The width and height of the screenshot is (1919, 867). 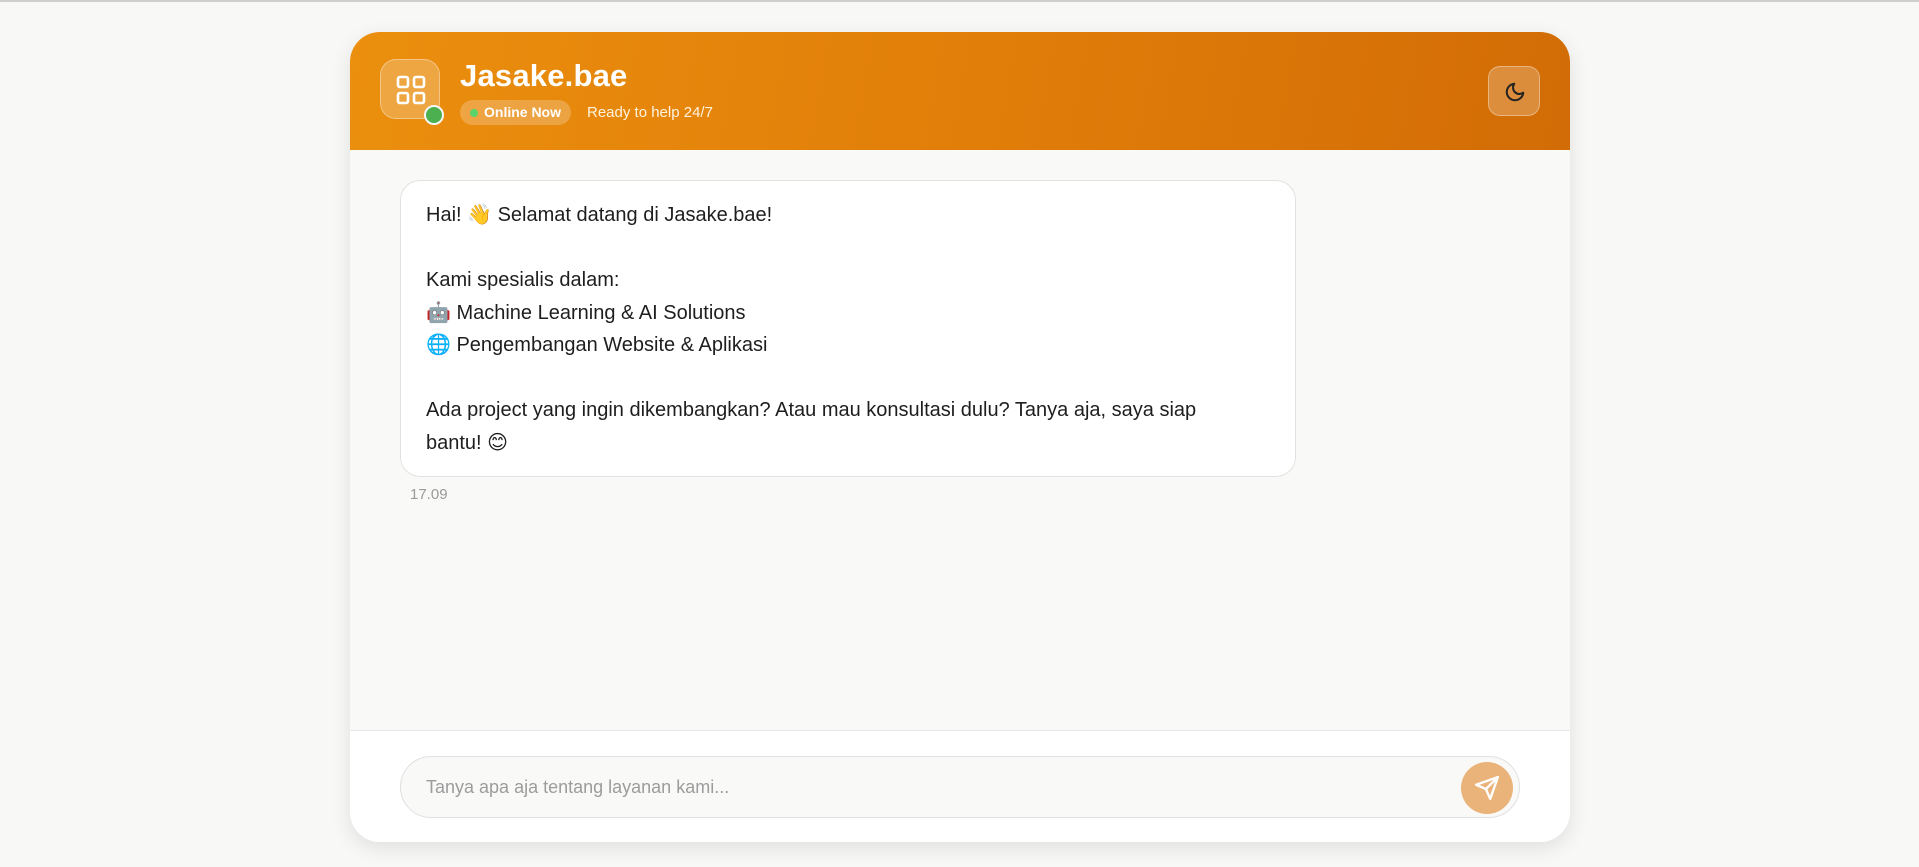 I want to click on status-dot, so click(x=474, y=112).